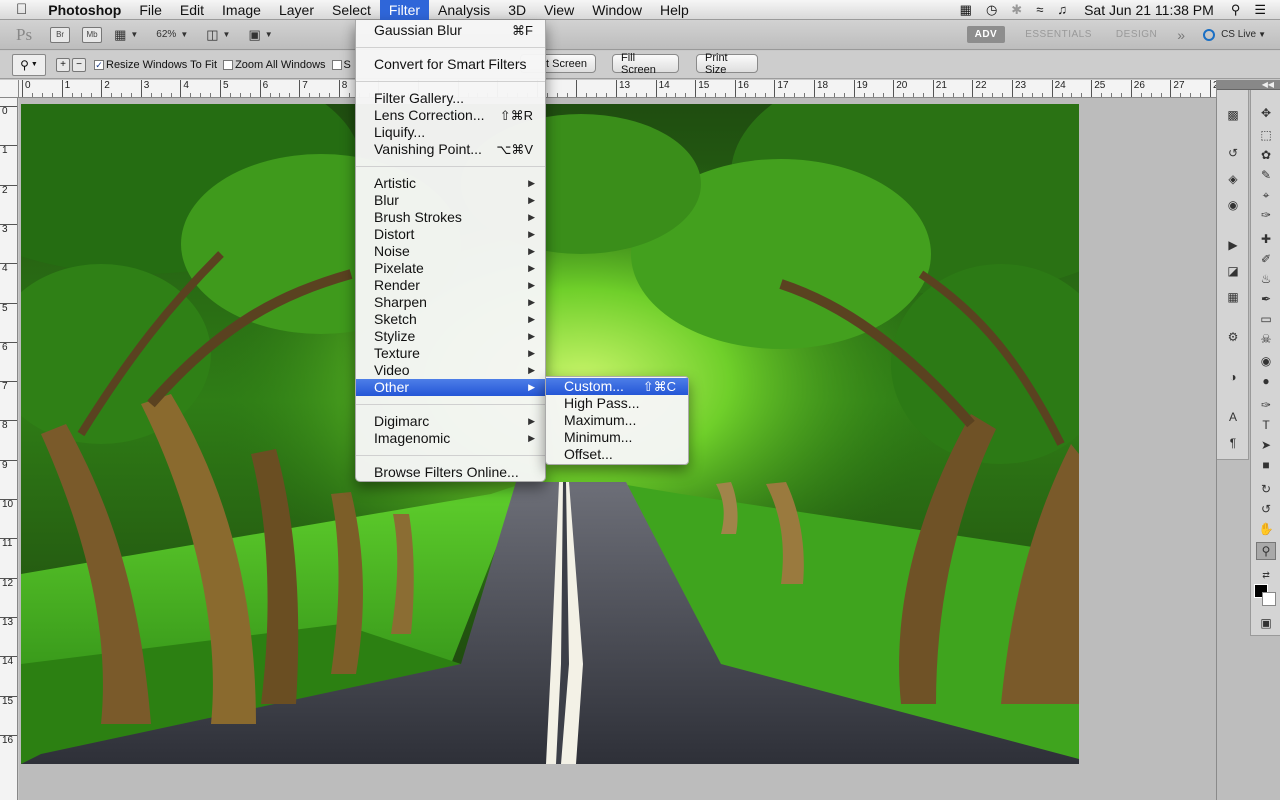 This screenshot has width=1280, height=800. Describe the element at coordinates (450, 353) in the screenshot. I see `menu-item-texture: Texture ▶` at that location.